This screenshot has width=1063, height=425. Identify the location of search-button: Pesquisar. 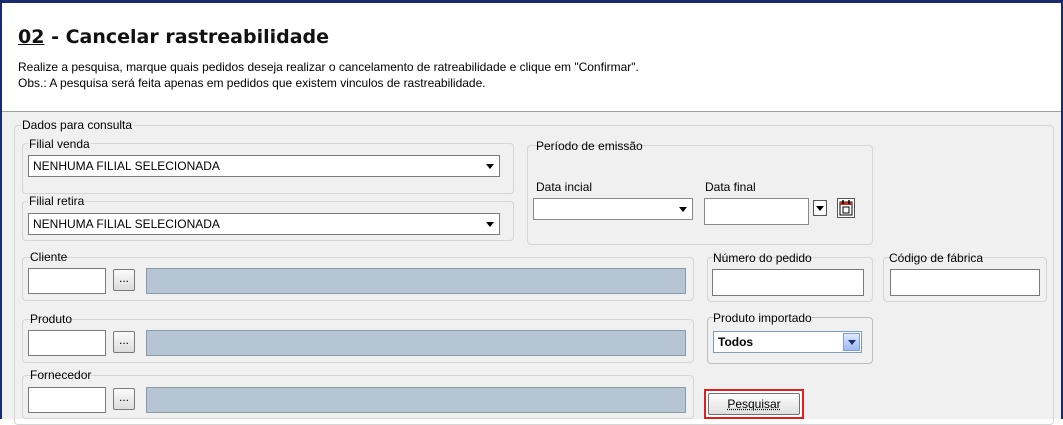
(754, 404).